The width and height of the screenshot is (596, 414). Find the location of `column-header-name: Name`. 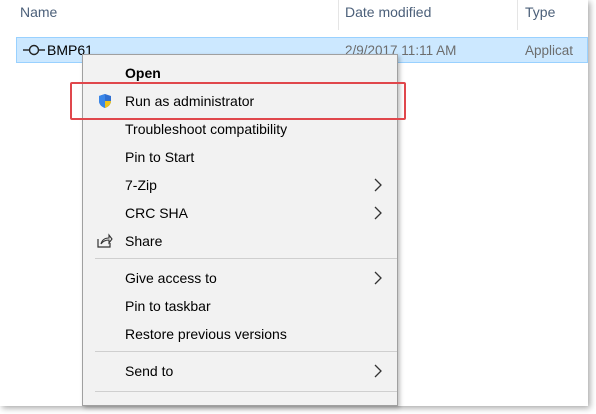

column-header-name: Name is located at coordinates (38, 12).